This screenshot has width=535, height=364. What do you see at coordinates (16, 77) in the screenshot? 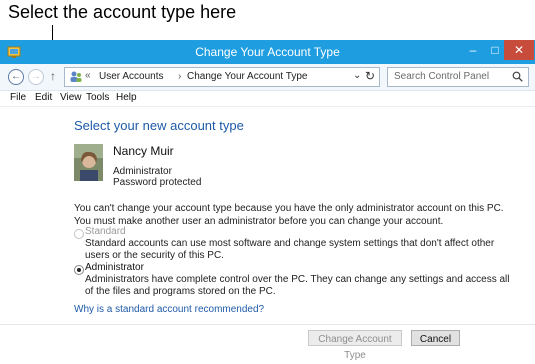
I see `back-button: ←` at bounding box center [16, 77].